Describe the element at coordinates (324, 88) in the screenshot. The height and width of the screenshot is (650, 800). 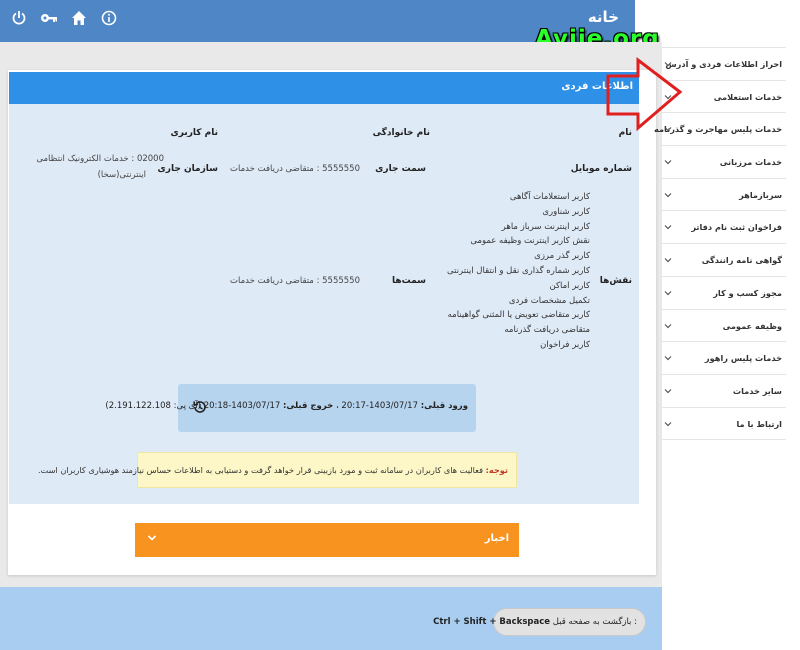
I see `card-header: اطلاعات فردی` at that location.